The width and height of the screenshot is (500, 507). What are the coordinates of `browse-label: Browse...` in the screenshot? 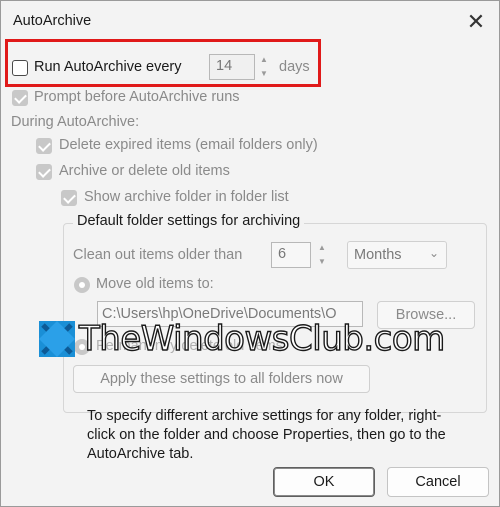 It's located at (426, 315).